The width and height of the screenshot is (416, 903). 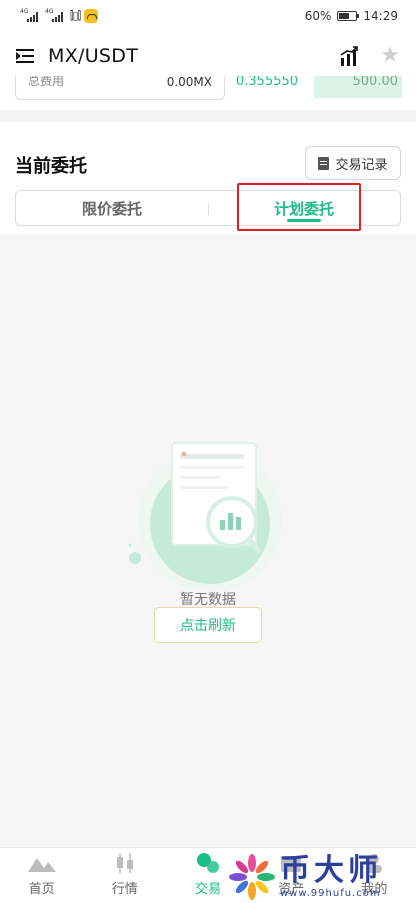 I want to click on watermark-url: www.99hufu.com, so click(x=330, y=893).